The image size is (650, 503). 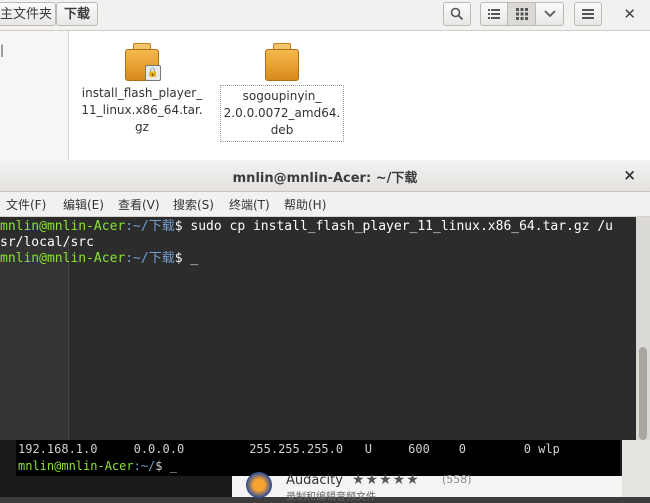 What do you see at coordinates (457, 479) in the screenshot?
I see `rating-count: (558)` at bounding box center [457, 479].